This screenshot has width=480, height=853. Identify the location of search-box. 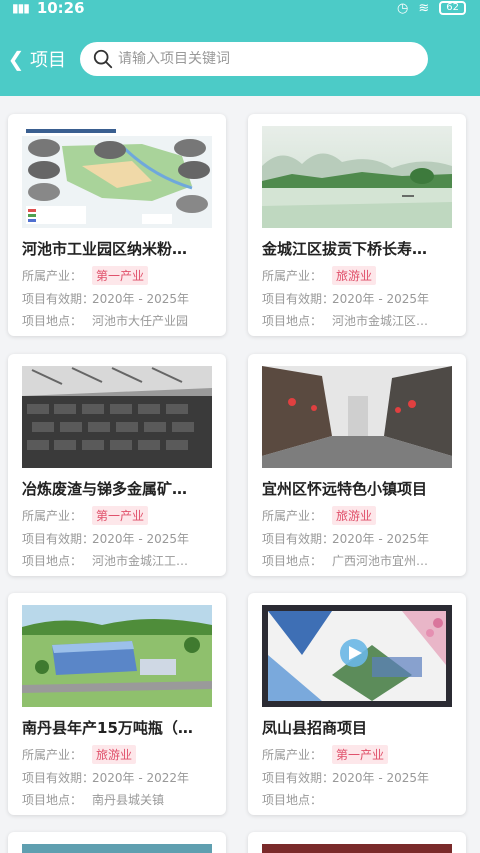
(254, 59).